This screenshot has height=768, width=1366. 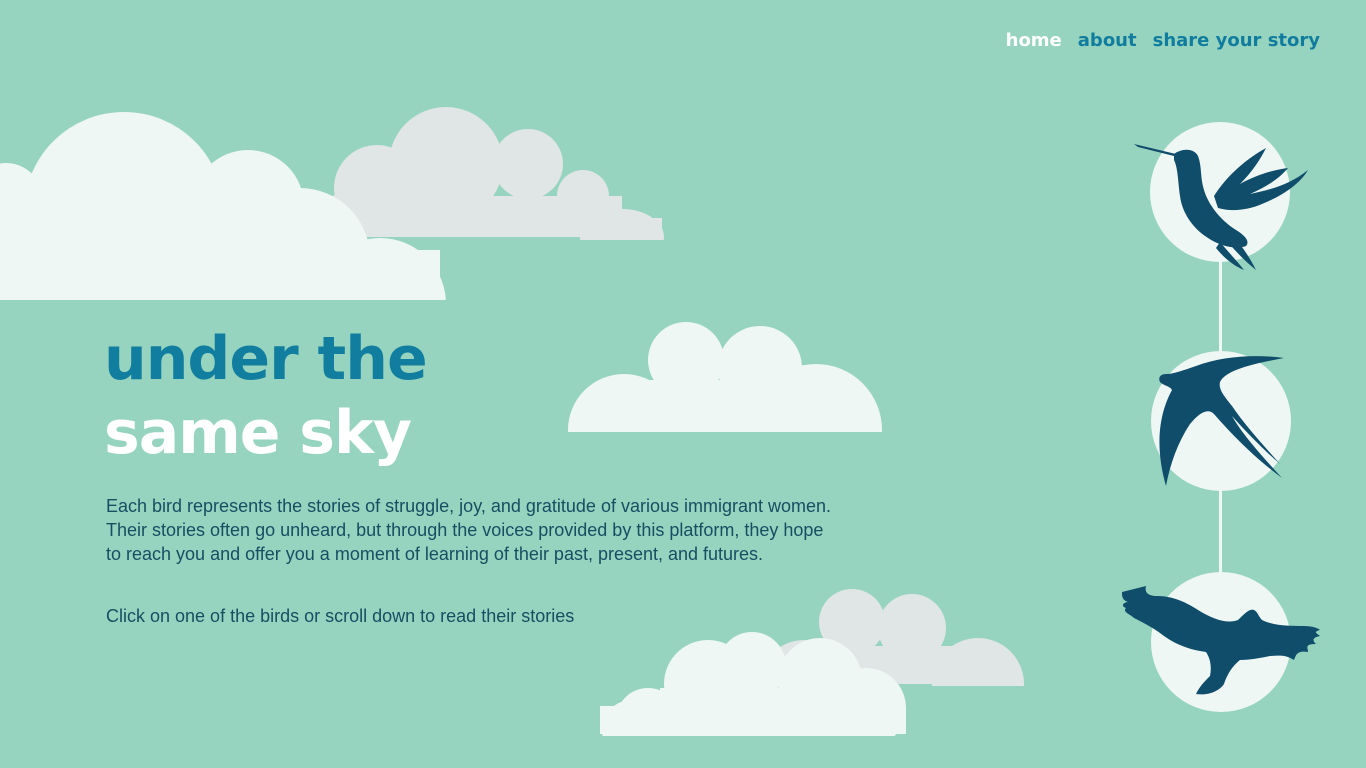 What do you see at coordinates (1236, 40) in the screenshot?
I see `nav-share-your-story-link: share your story` at bounding box center [1236, 40].